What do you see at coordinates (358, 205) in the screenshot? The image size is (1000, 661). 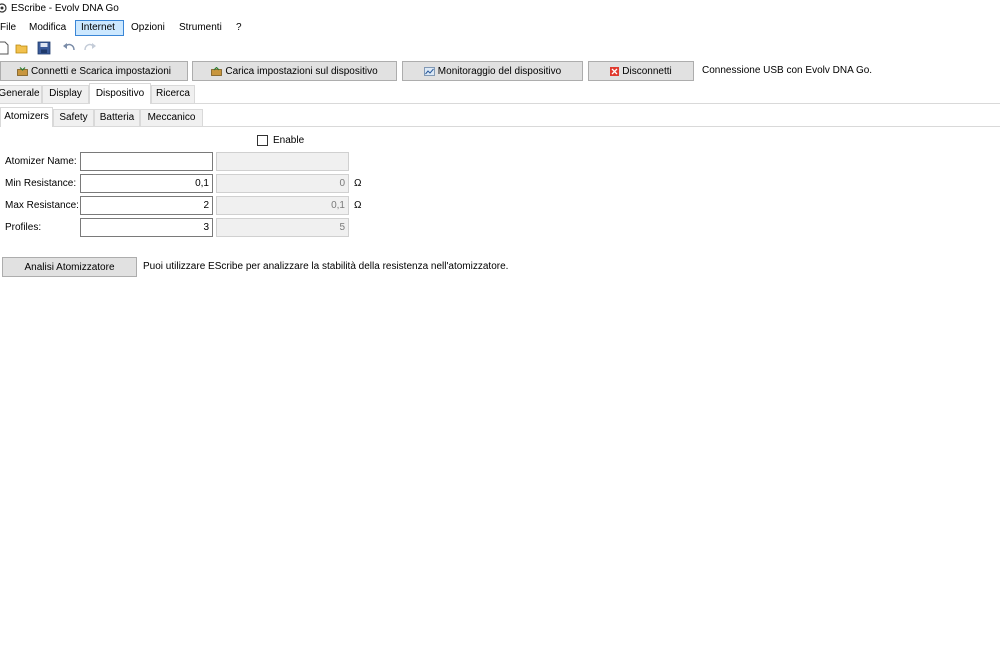 I see `max-resistance-unit: Ω` at bounding box center [358, 205].